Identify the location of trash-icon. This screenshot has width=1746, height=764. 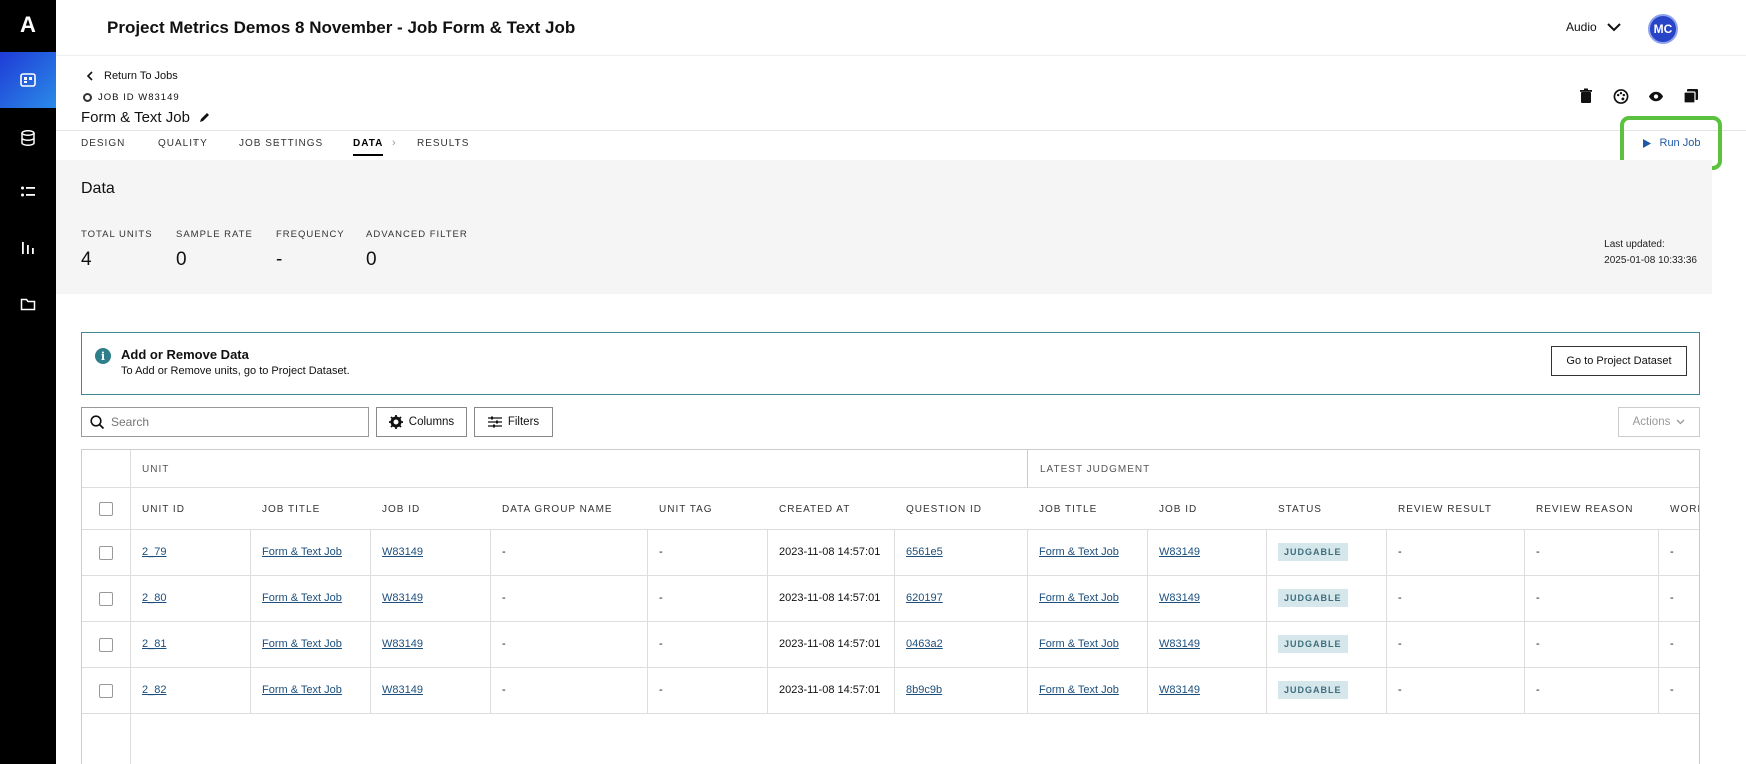
(1586, 96).